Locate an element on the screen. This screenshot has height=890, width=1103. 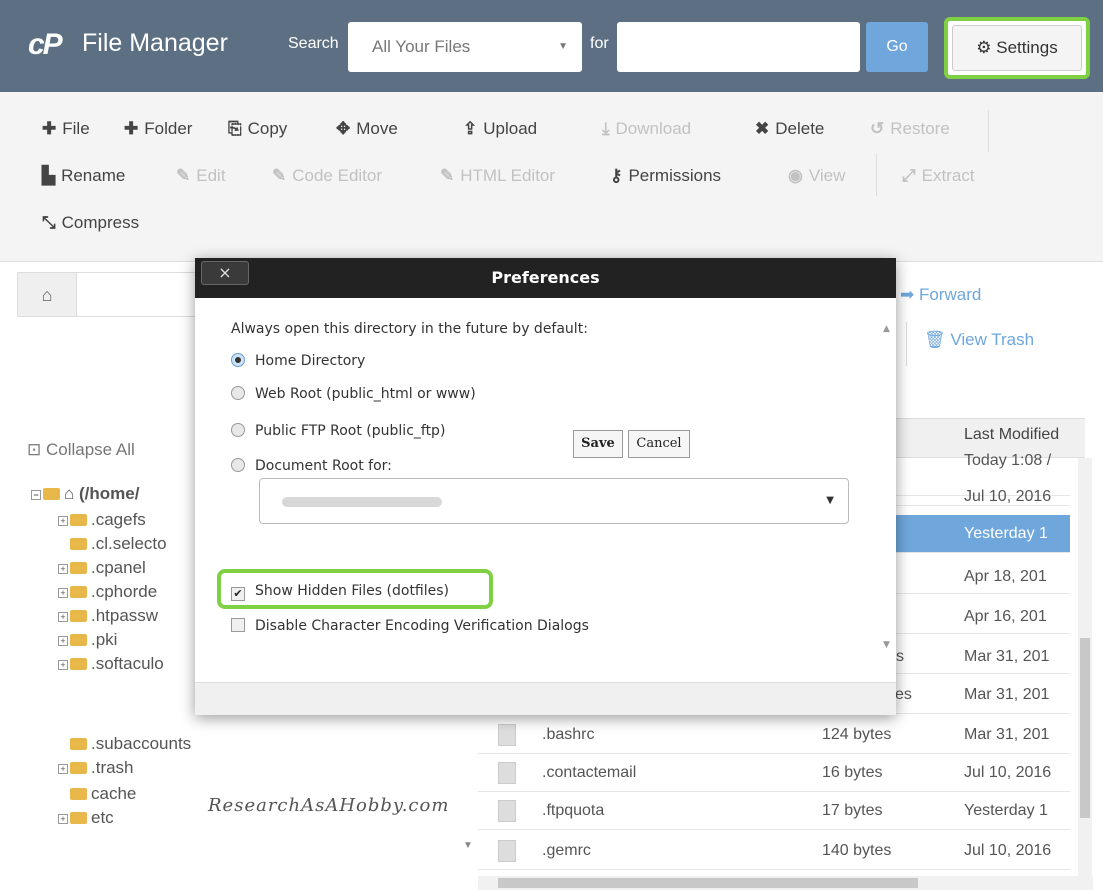
date-cell: Jul 10, 2016 is located at coordinates (1008, 496).